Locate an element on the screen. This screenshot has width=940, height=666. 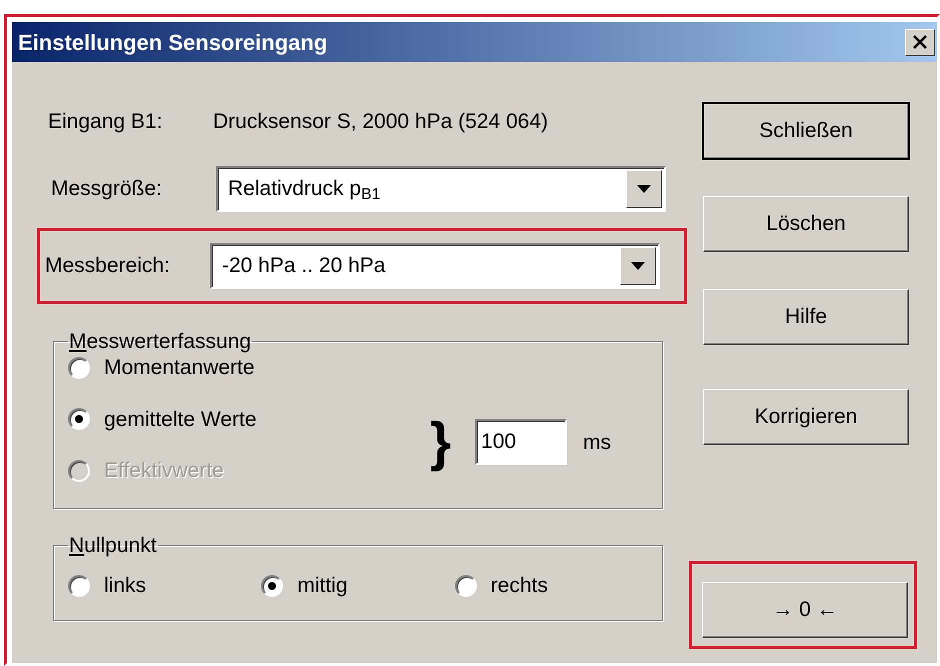
dialog-button: Schließen is located at coordinates (806, 131).